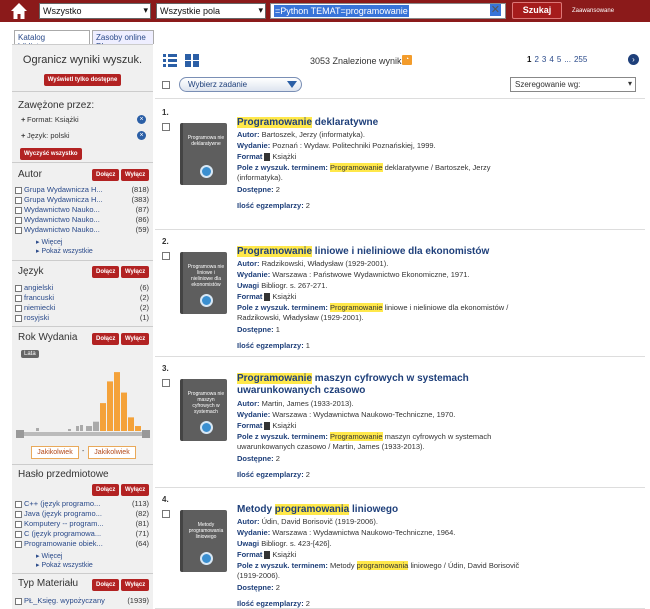  I want to click on year-slider-track, so click(83, 434).